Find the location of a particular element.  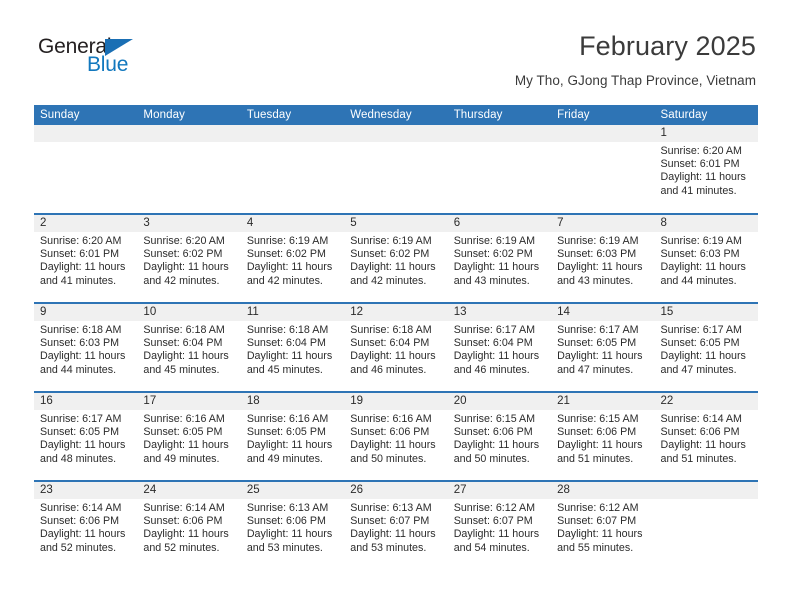

daylight-text-line2: and 49 minutes. is located at coordinates (181, 458).